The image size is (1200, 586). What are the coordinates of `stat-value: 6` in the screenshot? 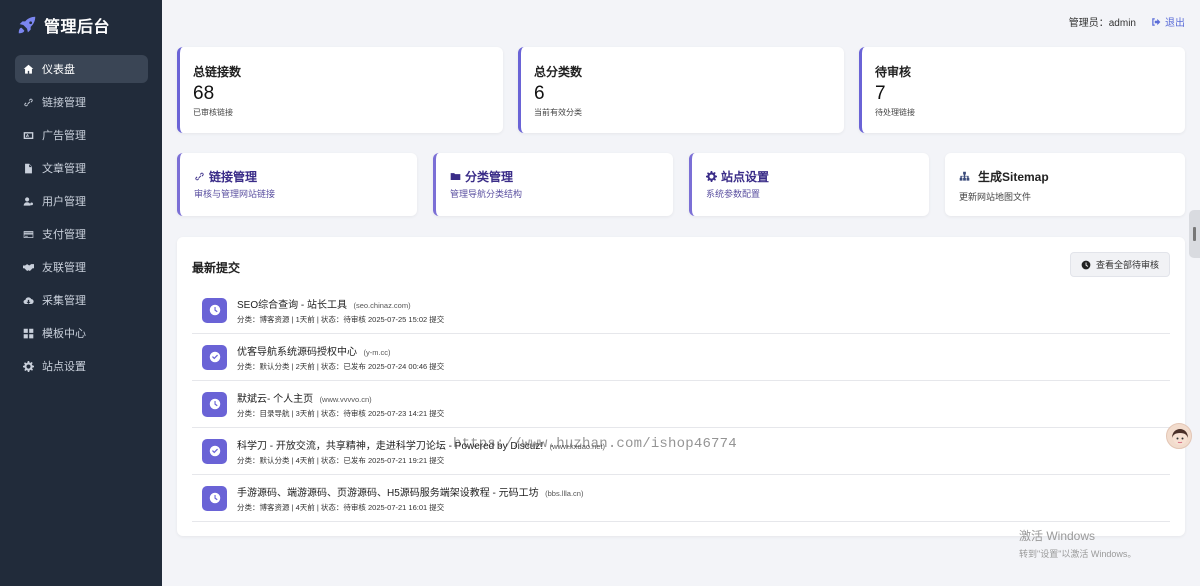 It's located at (539, 93).